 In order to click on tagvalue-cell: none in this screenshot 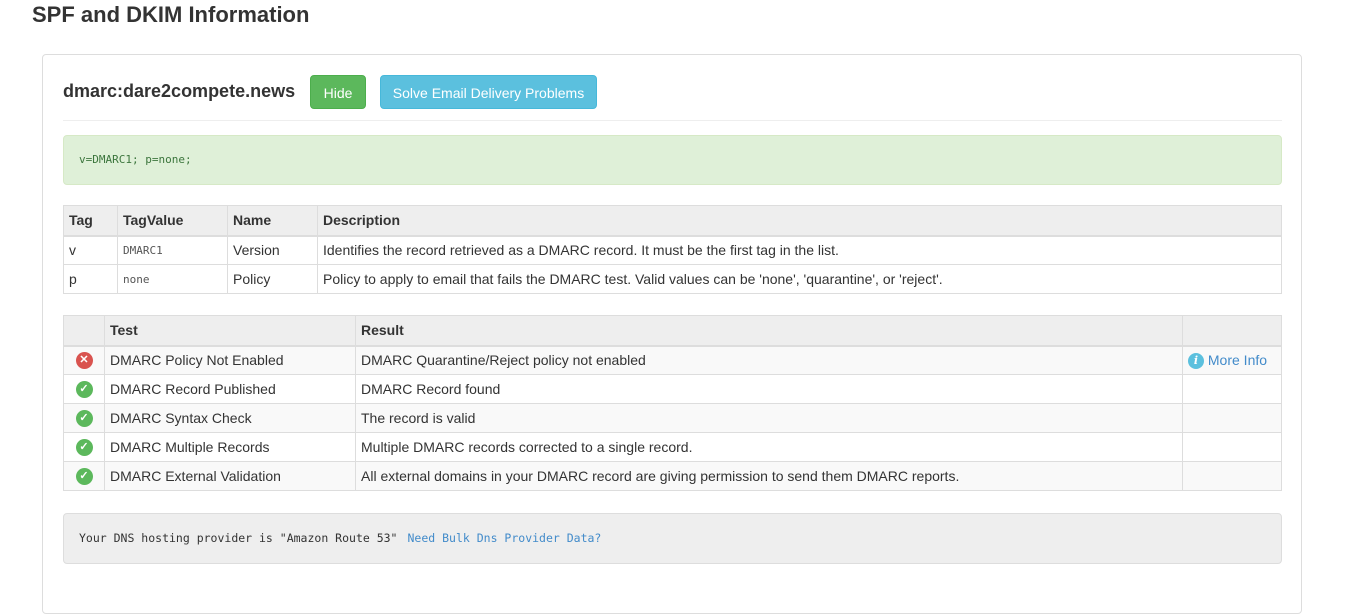, I will do `click(172, 279)`.